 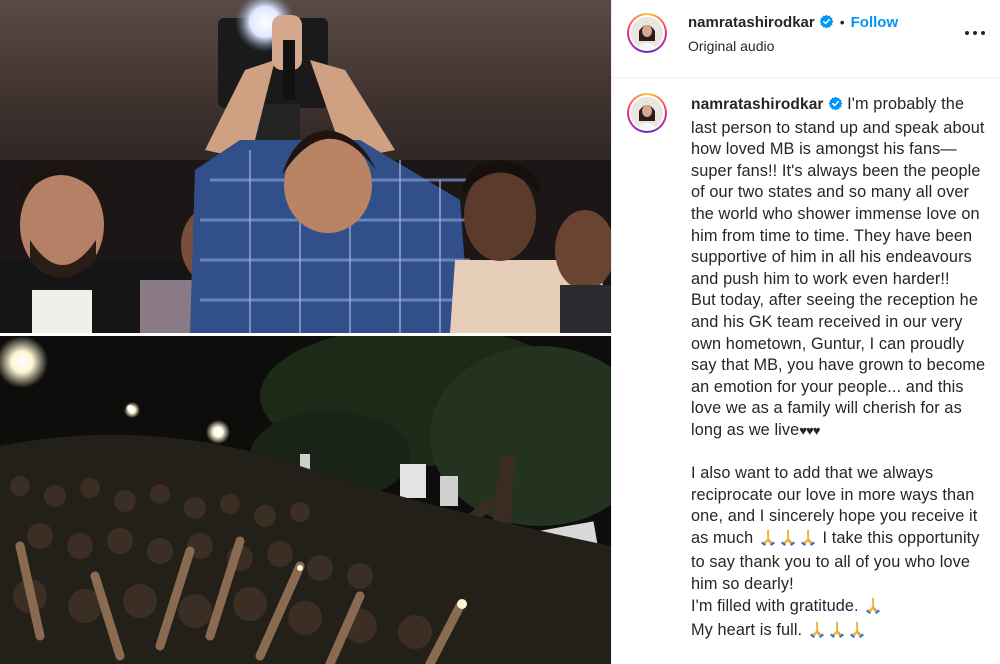 What do you see at coordinates (806, 39) in the screenshot?
I see `post-header: namratashirodkar • Follow Original audio` at bounding box center [806, 39].